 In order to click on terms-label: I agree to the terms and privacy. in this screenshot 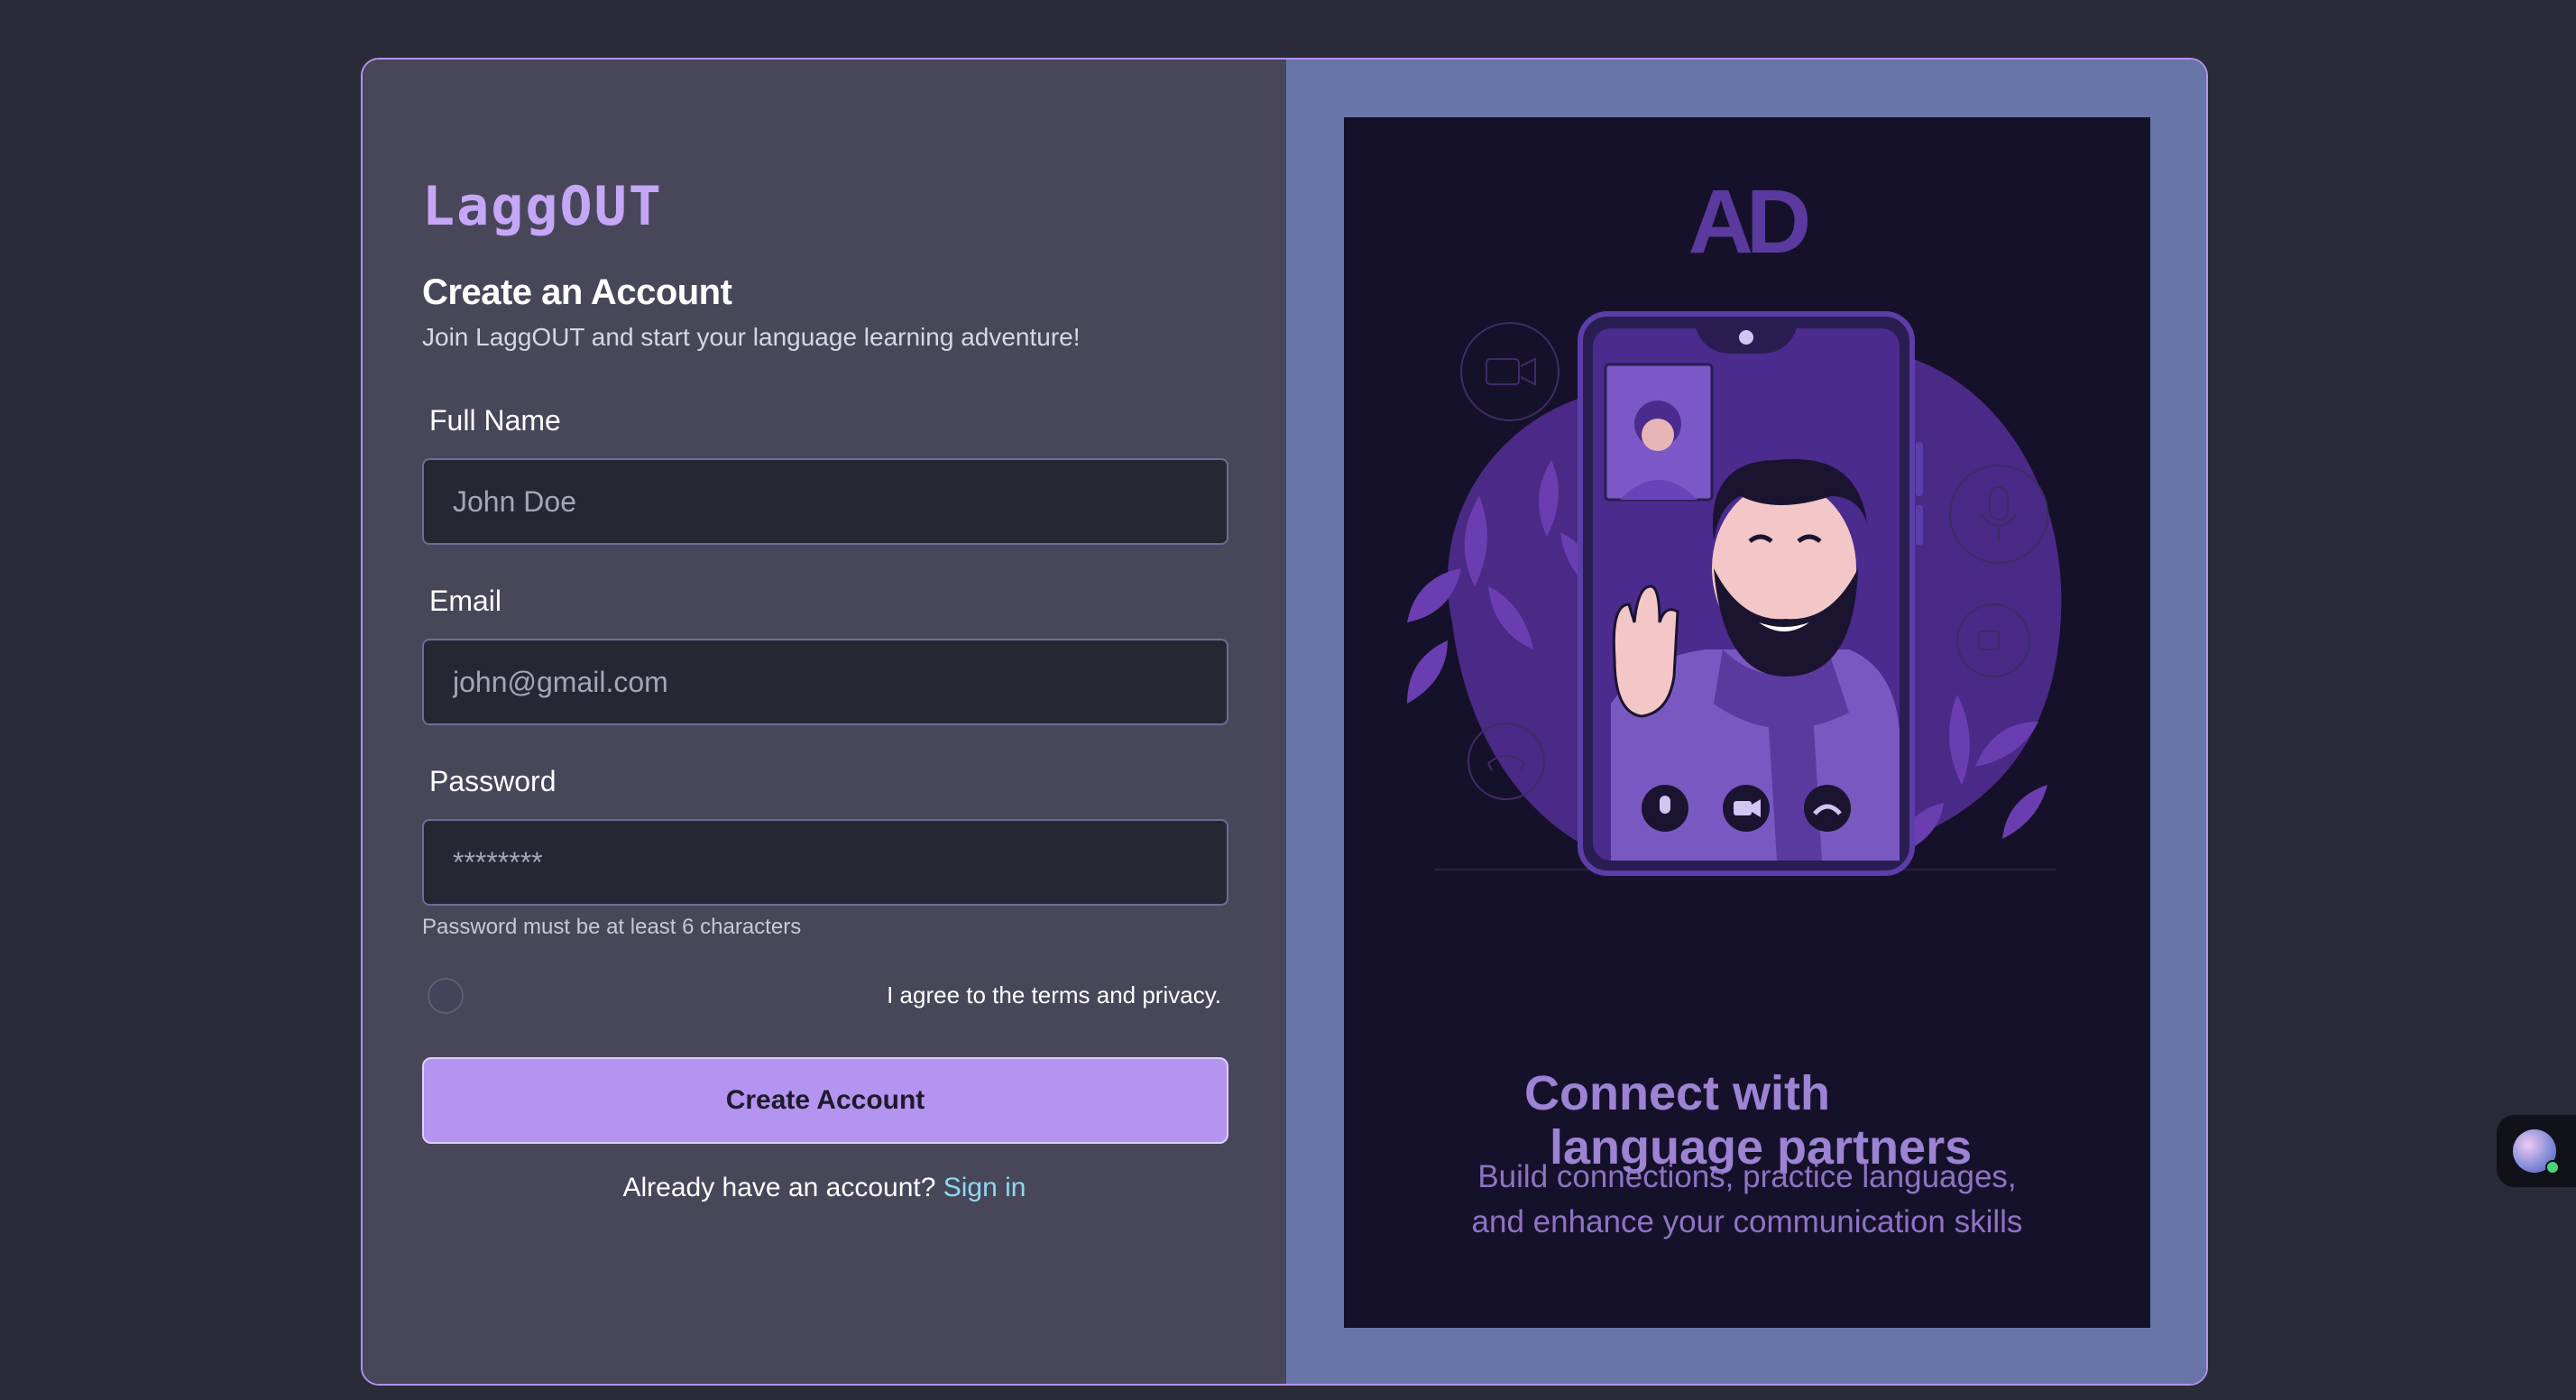, I will do `click(1054, 995)`.